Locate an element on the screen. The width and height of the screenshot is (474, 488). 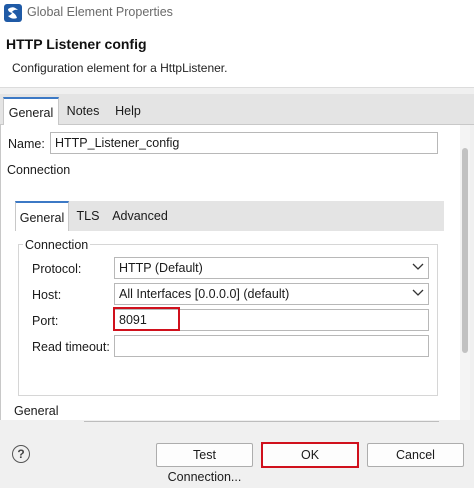
protocol-label: Protocol: is located at coordinates (57, 269).